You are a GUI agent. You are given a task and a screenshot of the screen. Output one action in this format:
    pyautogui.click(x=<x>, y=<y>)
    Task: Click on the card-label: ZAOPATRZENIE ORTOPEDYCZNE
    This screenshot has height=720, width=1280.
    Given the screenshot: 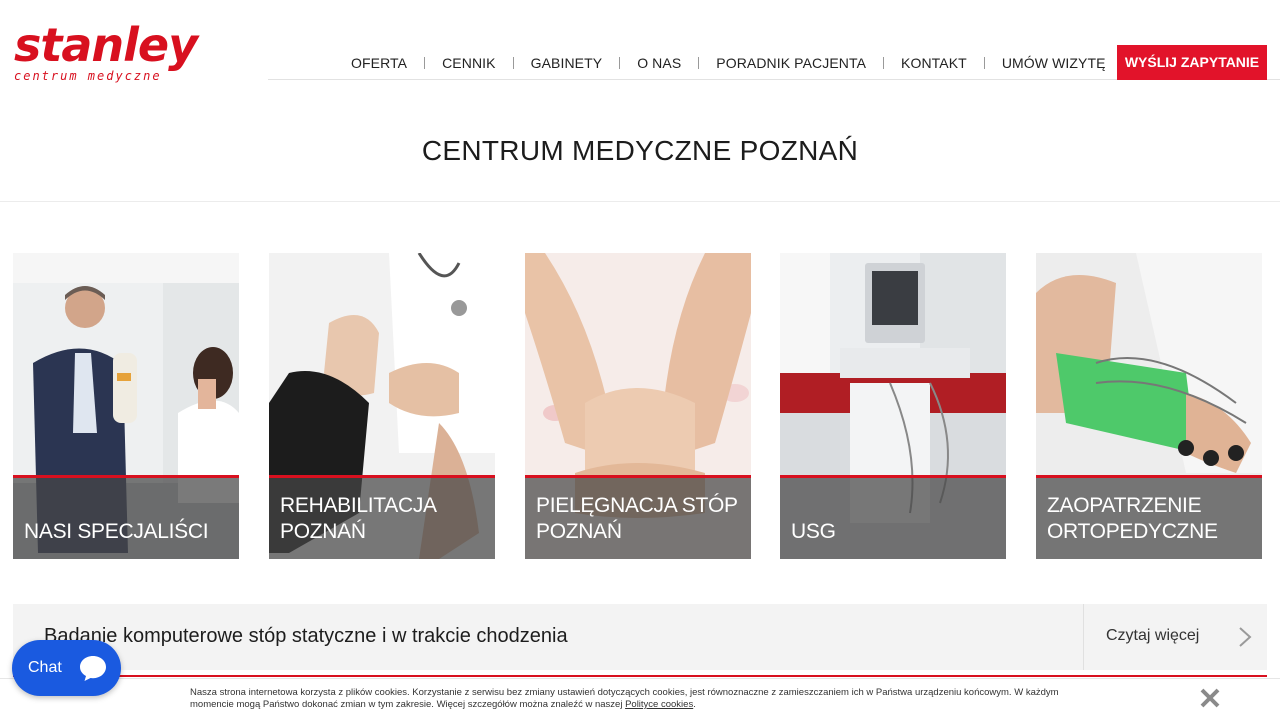 What is the action you would take?
    pyautogui.click(x=1132, y=518)
    